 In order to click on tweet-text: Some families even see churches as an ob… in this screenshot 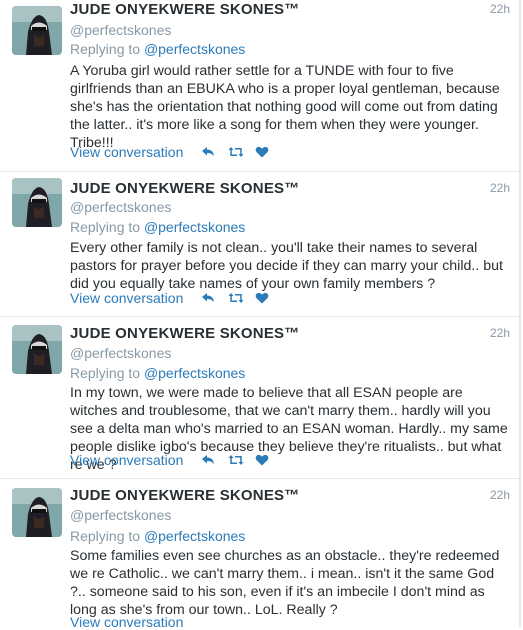, I will do `click(285, 583)`.